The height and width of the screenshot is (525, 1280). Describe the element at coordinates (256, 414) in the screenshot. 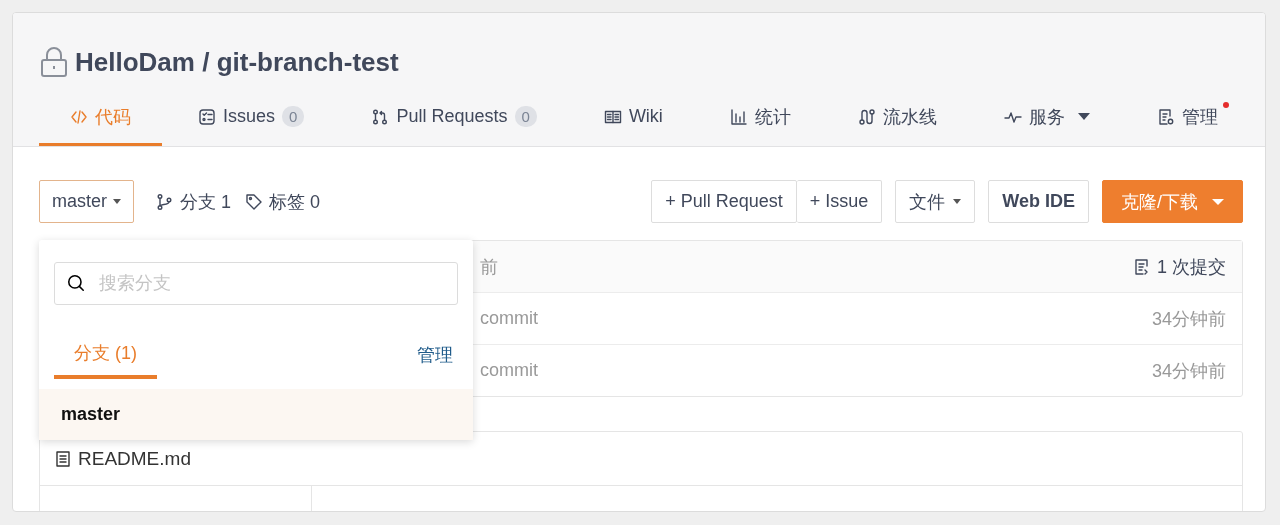

I see `branch-item: master` at that location.